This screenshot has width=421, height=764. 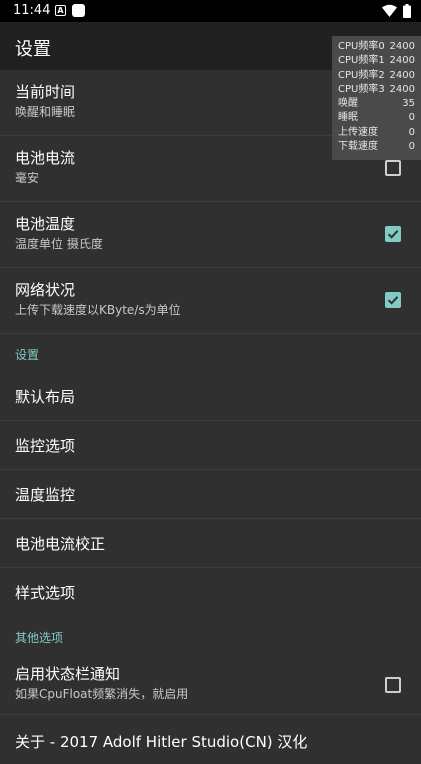 I want to click on section-header-label: 设置, so click(x=27, y=355).